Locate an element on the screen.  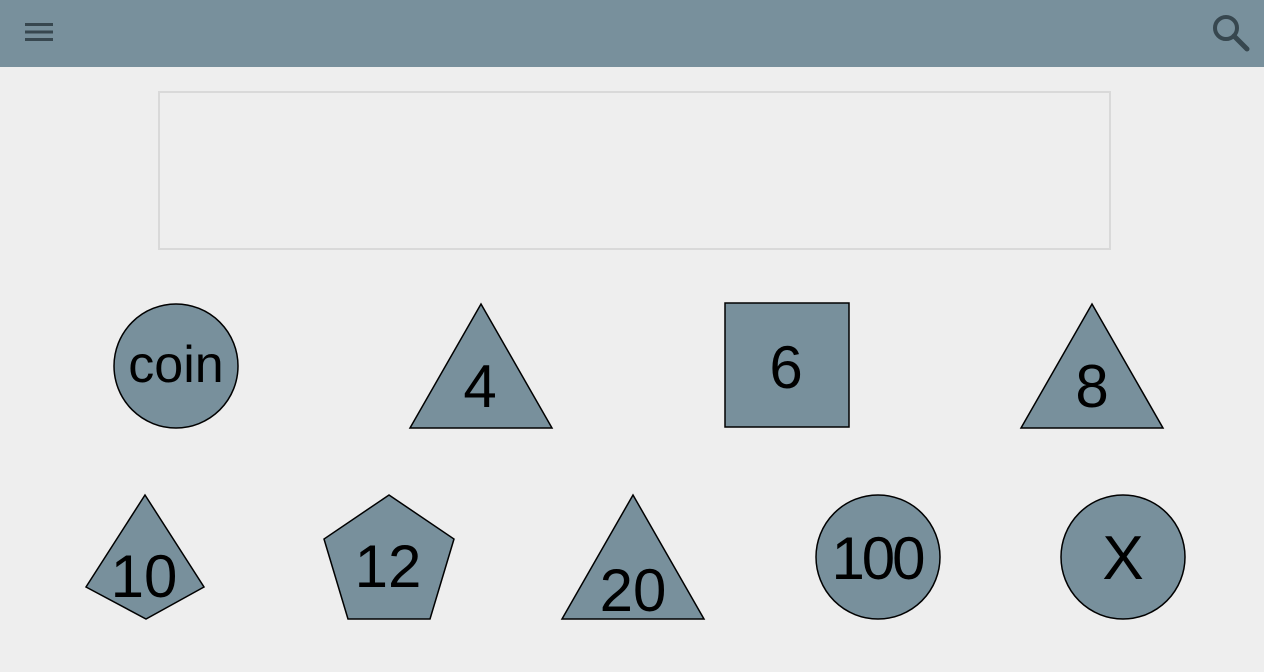
d100-die-button: 100 is located at coordinates (878, 557).